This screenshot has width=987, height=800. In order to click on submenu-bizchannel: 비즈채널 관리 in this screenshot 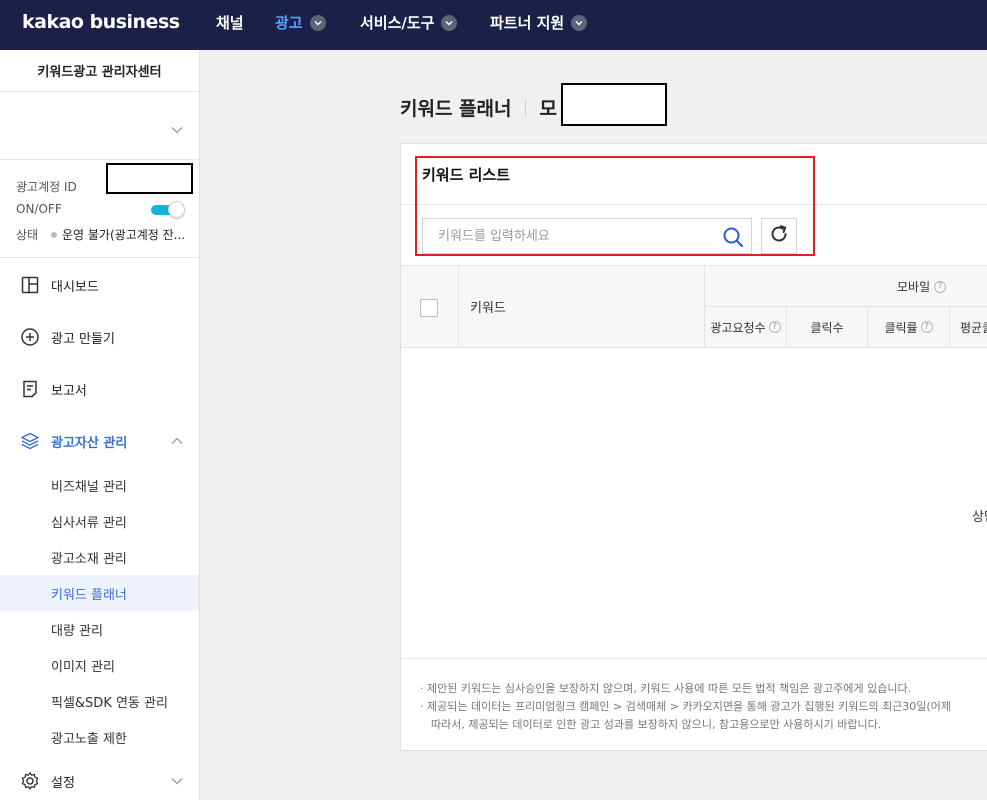, I will do `click(99, 485)`.